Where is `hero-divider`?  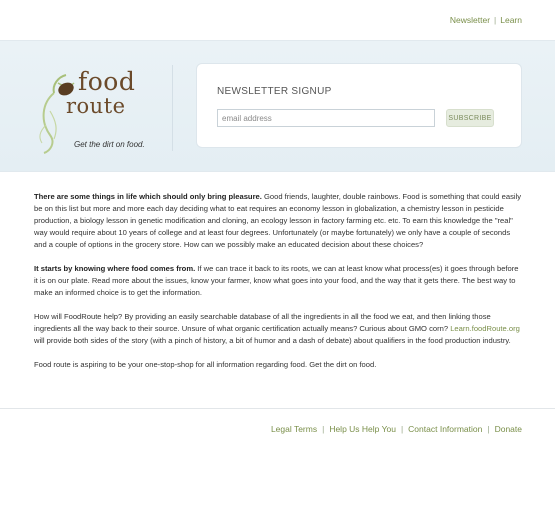
hero-divider is located at coordinates (172, 108).